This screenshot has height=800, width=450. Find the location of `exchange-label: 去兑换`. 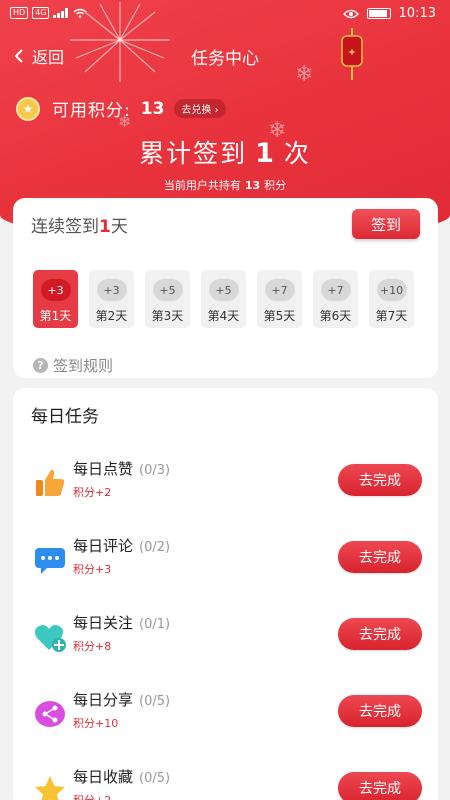

exchange-label: 去兑换 is located at coordinates (196, 110).